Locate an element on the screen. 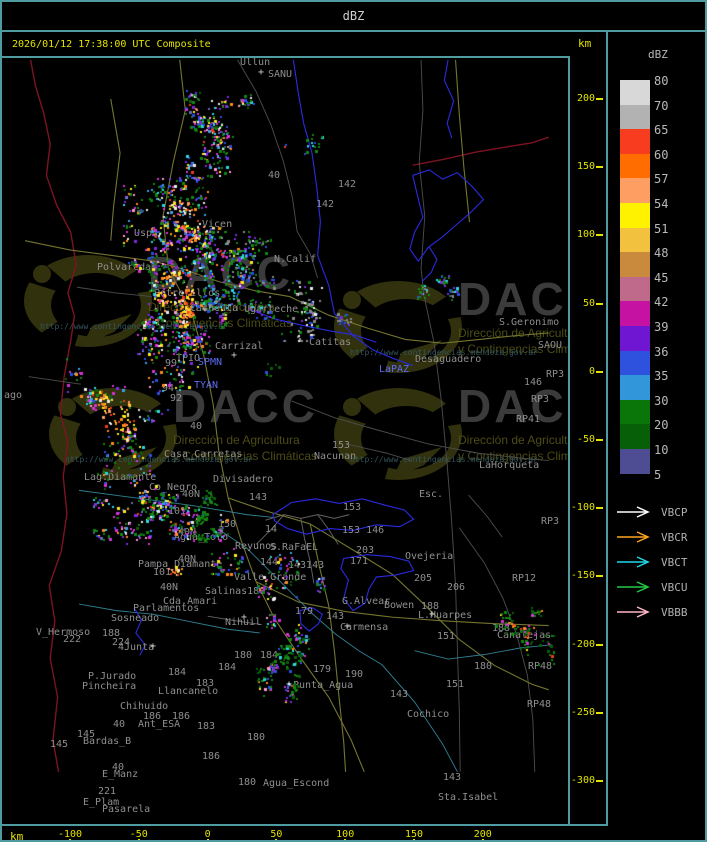  vector-legend-row: VBCT is located at coordinates (652, 562).